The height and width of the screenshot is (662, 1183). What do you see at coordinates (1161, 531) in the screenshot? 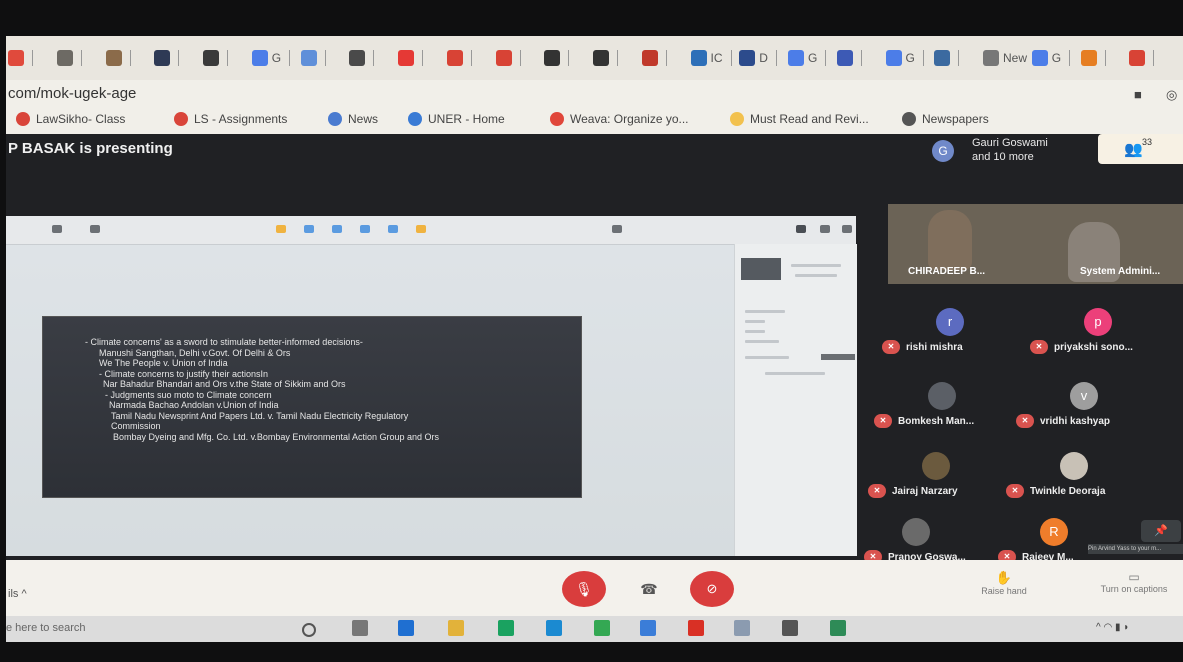
I see `pin-button: 📌` at bounding box center [1161, 531].